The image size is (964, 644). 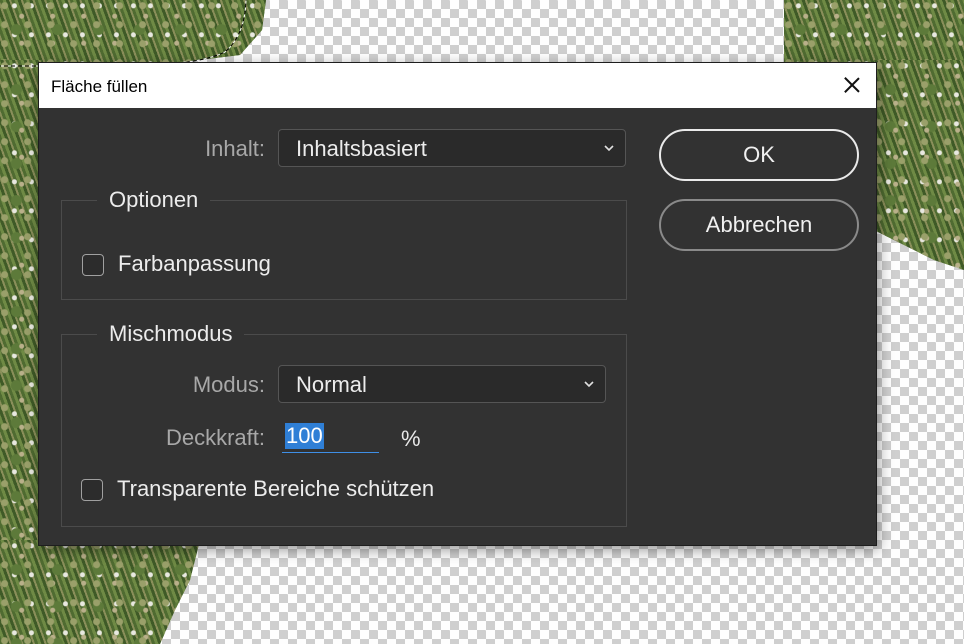 What do you see at coordinates (194, 263) in the screenshot?
I see `color-adaptation-label: Farbanpassung` at bounding box center [194, 263].